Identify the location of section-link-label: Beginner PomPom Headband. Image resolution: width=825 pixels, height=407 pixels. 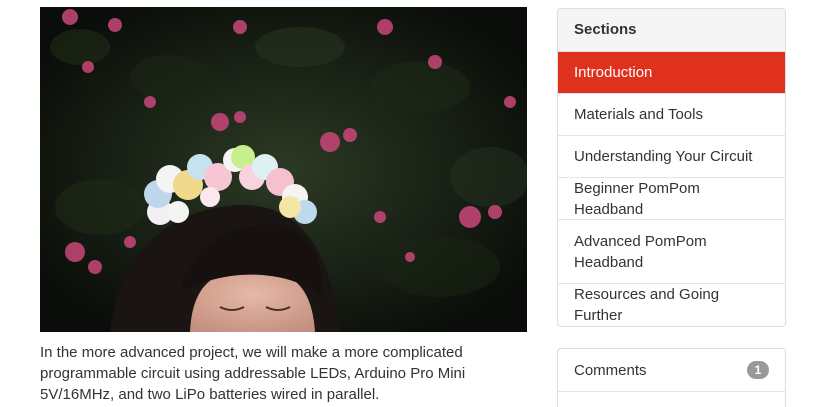
(637, 198).